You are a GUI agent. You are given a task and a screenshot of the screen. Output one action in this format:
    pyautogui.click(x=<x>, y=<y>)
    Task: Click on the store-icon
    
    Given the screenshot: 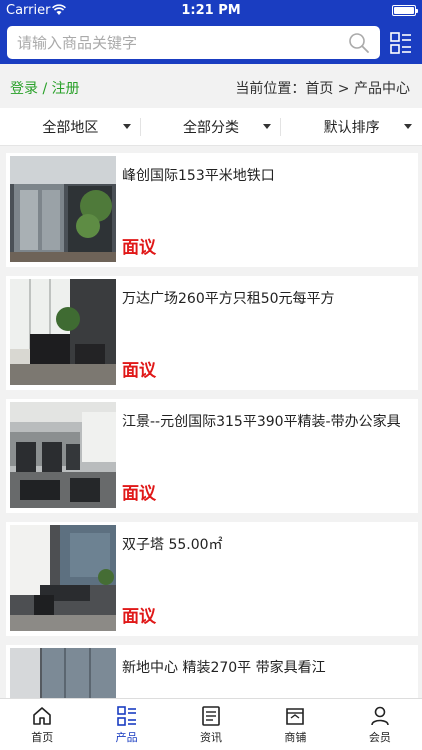 What is the action you would take?
    pyautogui.click(x=295, y=716)
    